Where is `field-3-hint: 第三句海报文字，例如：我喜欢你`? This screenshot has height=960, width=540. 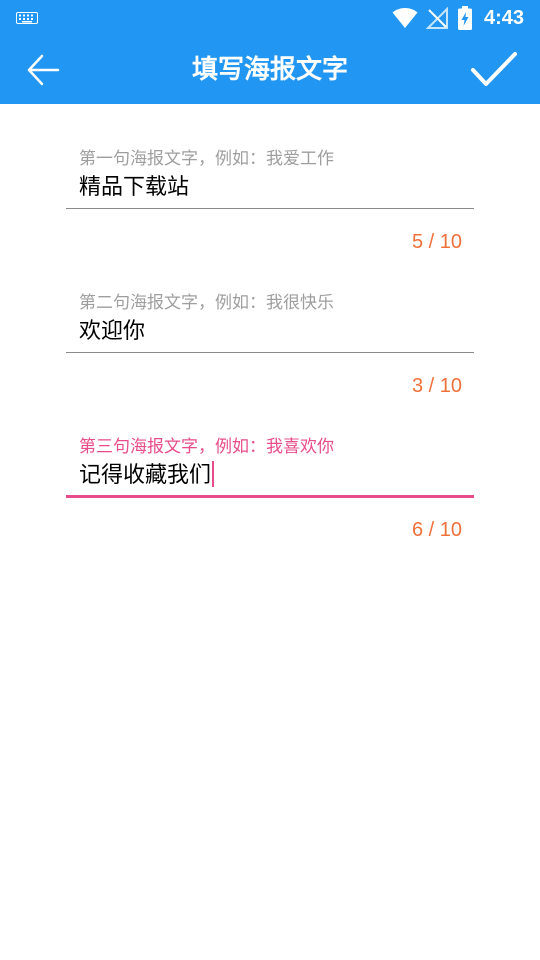
field-3-hint: 第三句海报文字，例如：我喜欢你 is located at coordinates (206, 447).